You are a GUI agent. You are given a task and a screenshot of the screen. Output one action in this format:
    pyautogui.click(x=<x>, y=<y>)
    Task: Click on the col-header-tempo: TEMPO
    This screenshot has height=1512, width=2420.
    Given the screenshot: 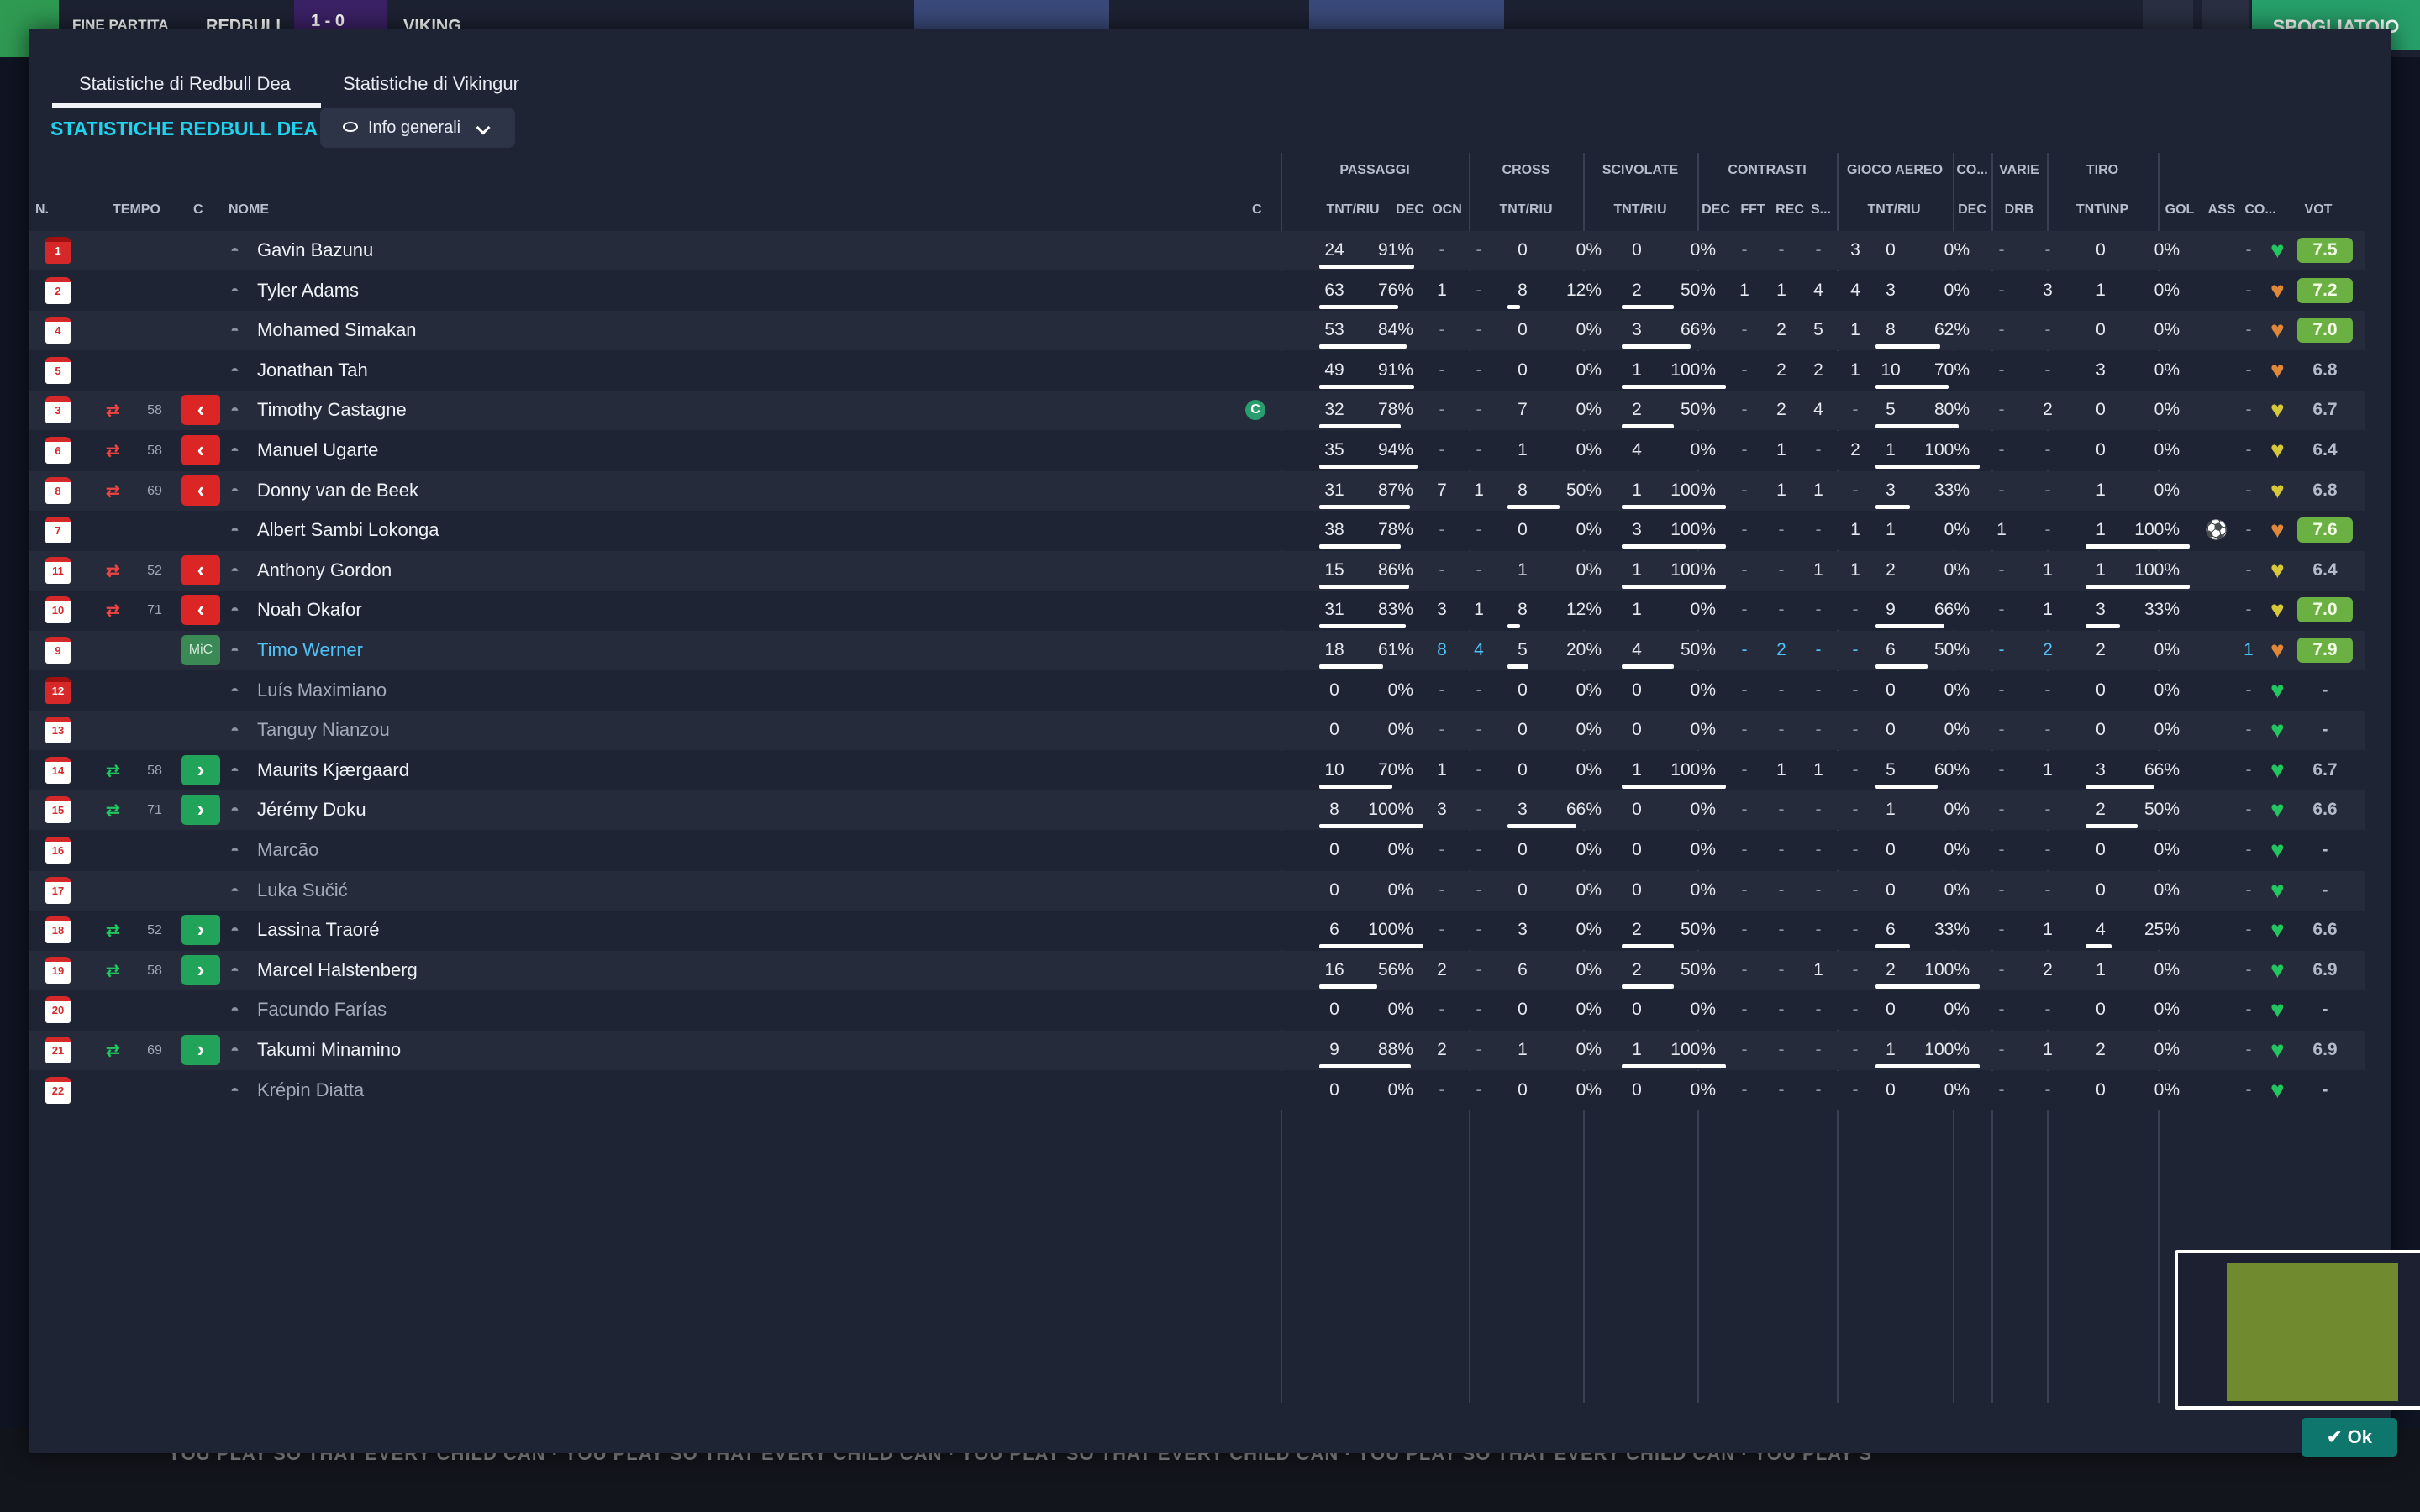 What is the action you would take?
    pyautogui.click(x=138, y=210)
    